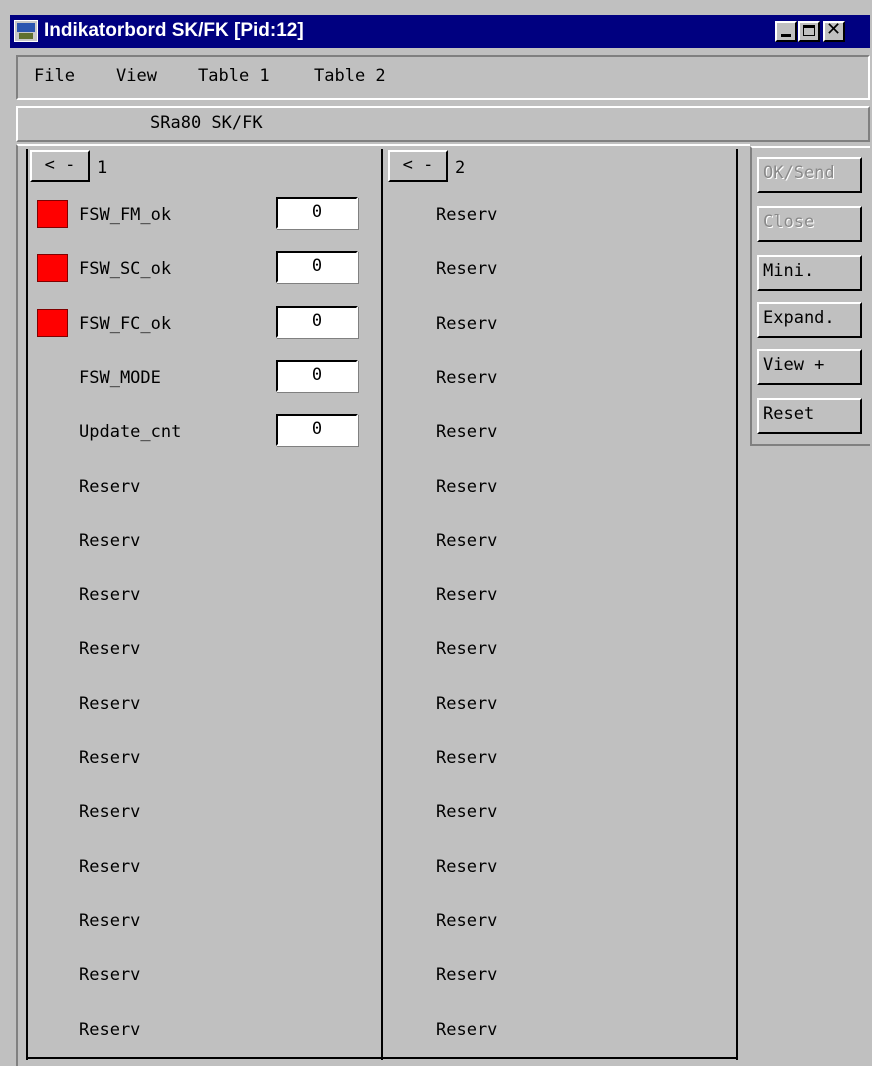 This screenshot has width=872, height=1066. Describe the element at coordinates (125, 269) in the screenshot. I see `row-label: FSW_SC_ok` at that location.